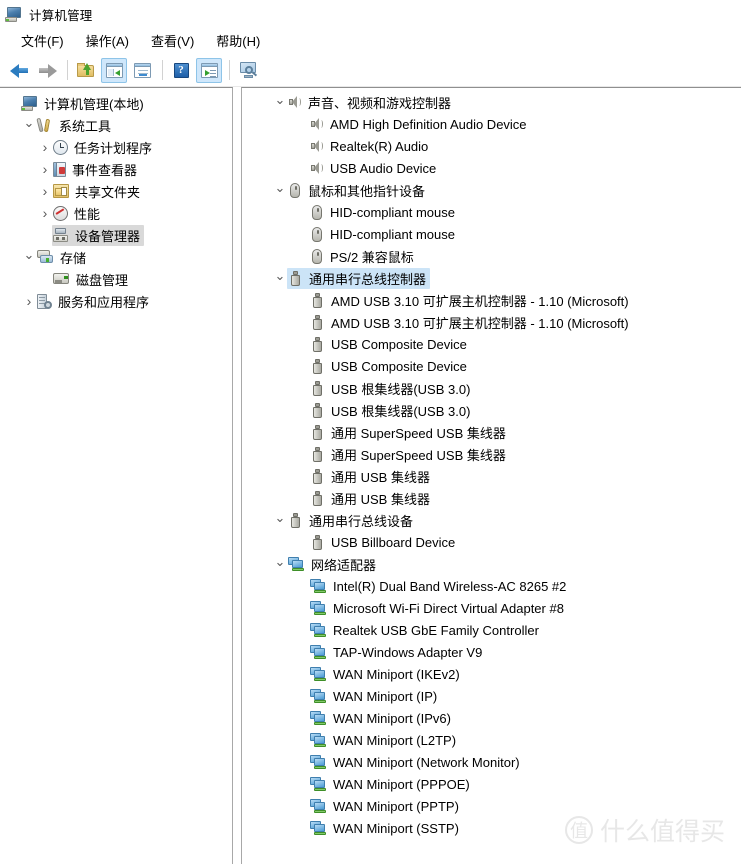 Image resolution: width=741 pixels, height=864 pixels. Describe the element at coordinates (67, 70) in the screenshot. I see `toolbar-separator` at that location.